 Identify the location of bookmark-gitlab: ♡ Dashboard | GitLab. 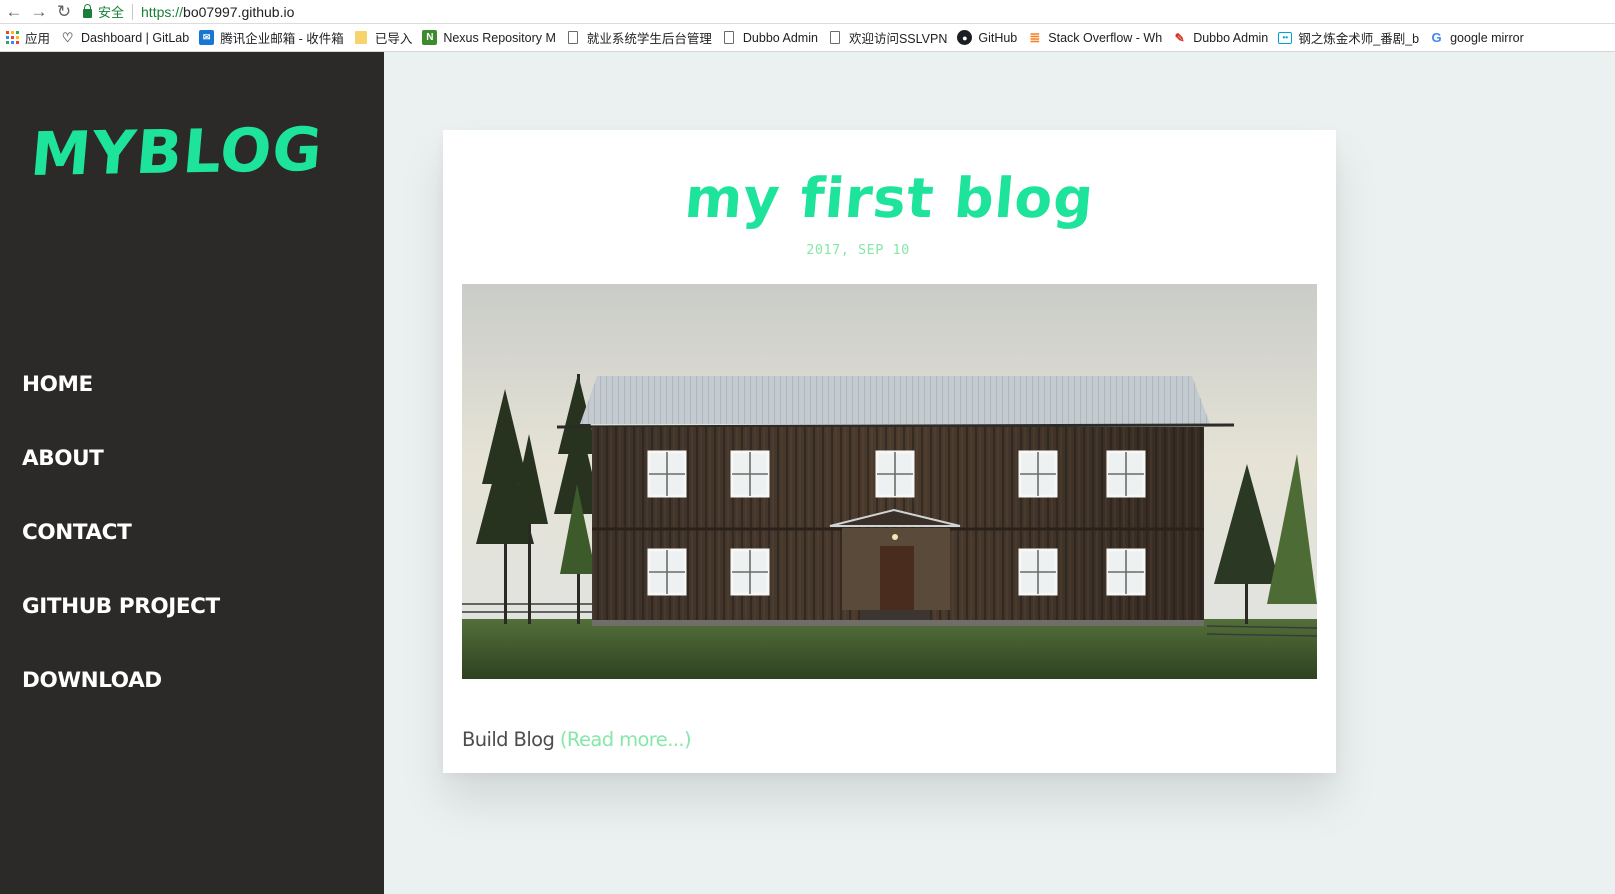
(125, 37).